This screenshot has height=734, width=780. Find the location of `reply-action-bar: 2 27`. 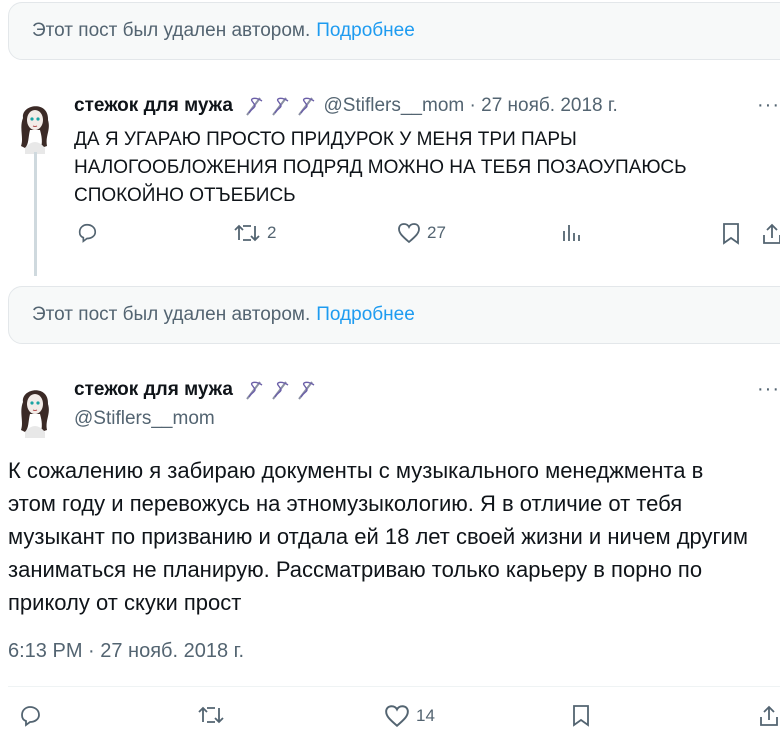

reply-action-bar: 2 27 is located at coordinates (390, 237).